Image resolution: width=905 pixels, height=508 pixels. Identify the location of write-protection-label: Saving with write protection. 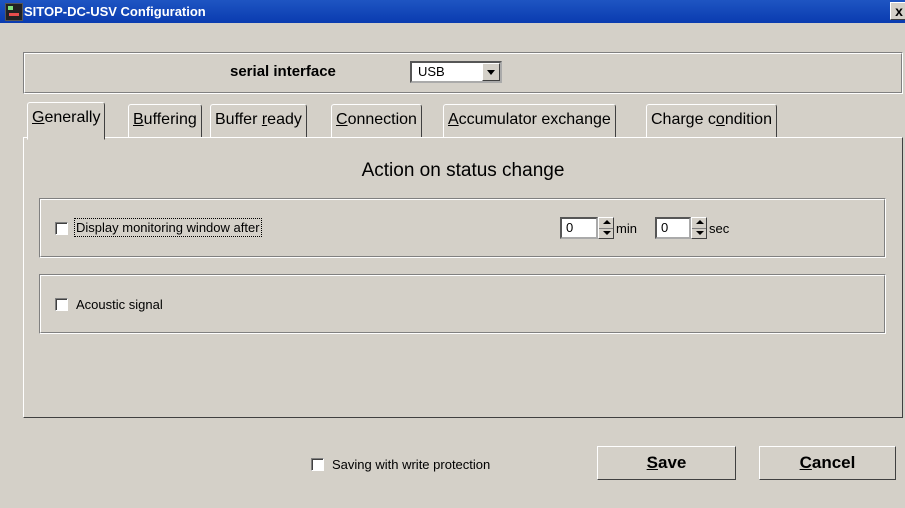
(411, 464).